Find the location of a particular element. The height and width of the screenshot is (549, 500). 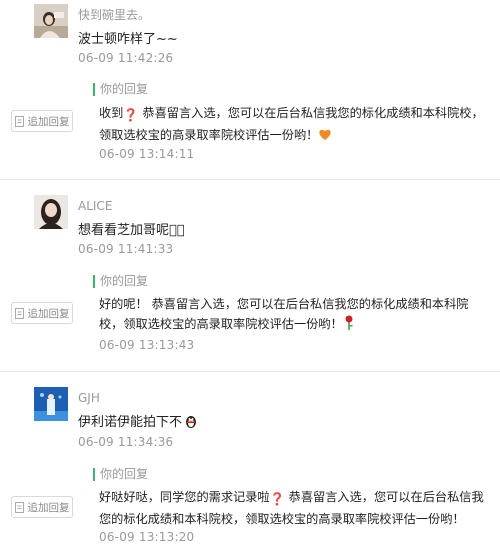

comment-text: 伊利诺伊能拍下不 is located at coordinates (138, 421).